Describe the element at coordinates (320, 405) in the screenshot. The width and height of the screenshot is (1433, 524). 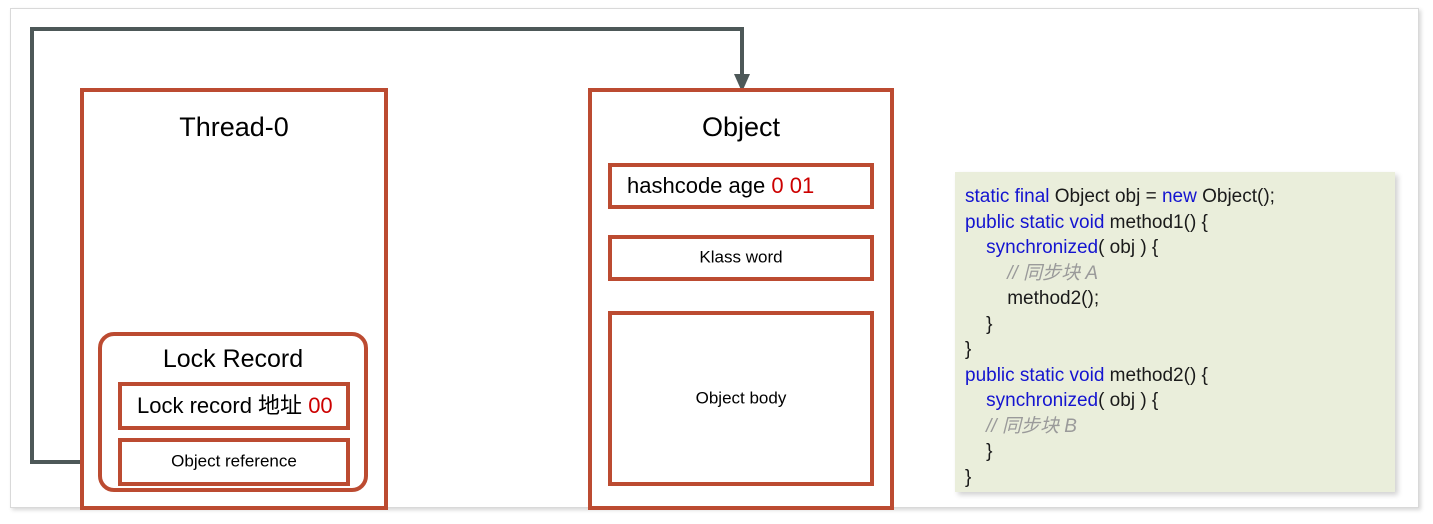
I see `lock-record-address-value: 00` at that location.